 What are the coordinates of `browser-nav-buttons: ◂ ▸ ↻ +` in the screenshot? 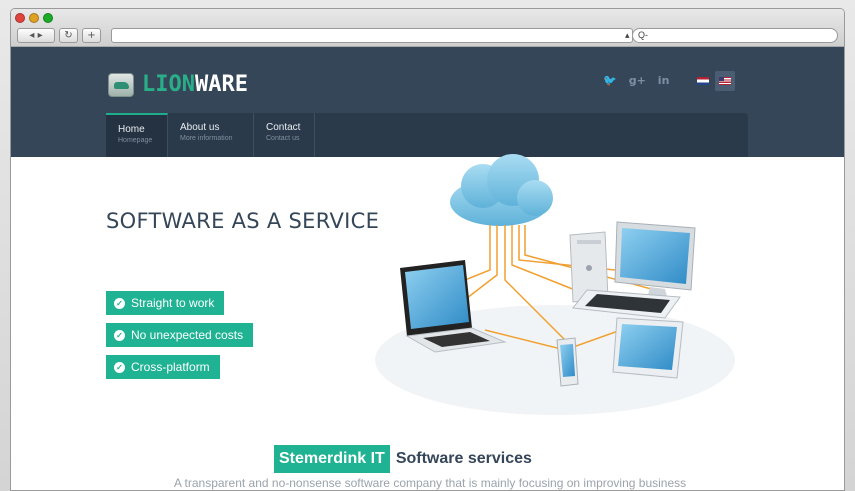 It's located at (59, 35).